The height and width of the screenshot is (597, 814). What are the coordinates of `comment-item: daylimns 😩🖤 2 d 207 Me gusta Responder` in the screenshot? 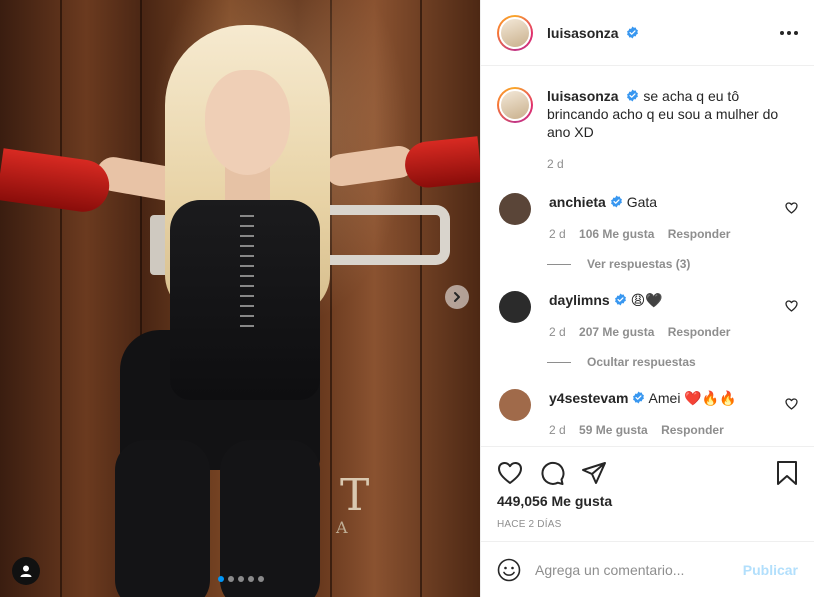 It's located at (647, 316).